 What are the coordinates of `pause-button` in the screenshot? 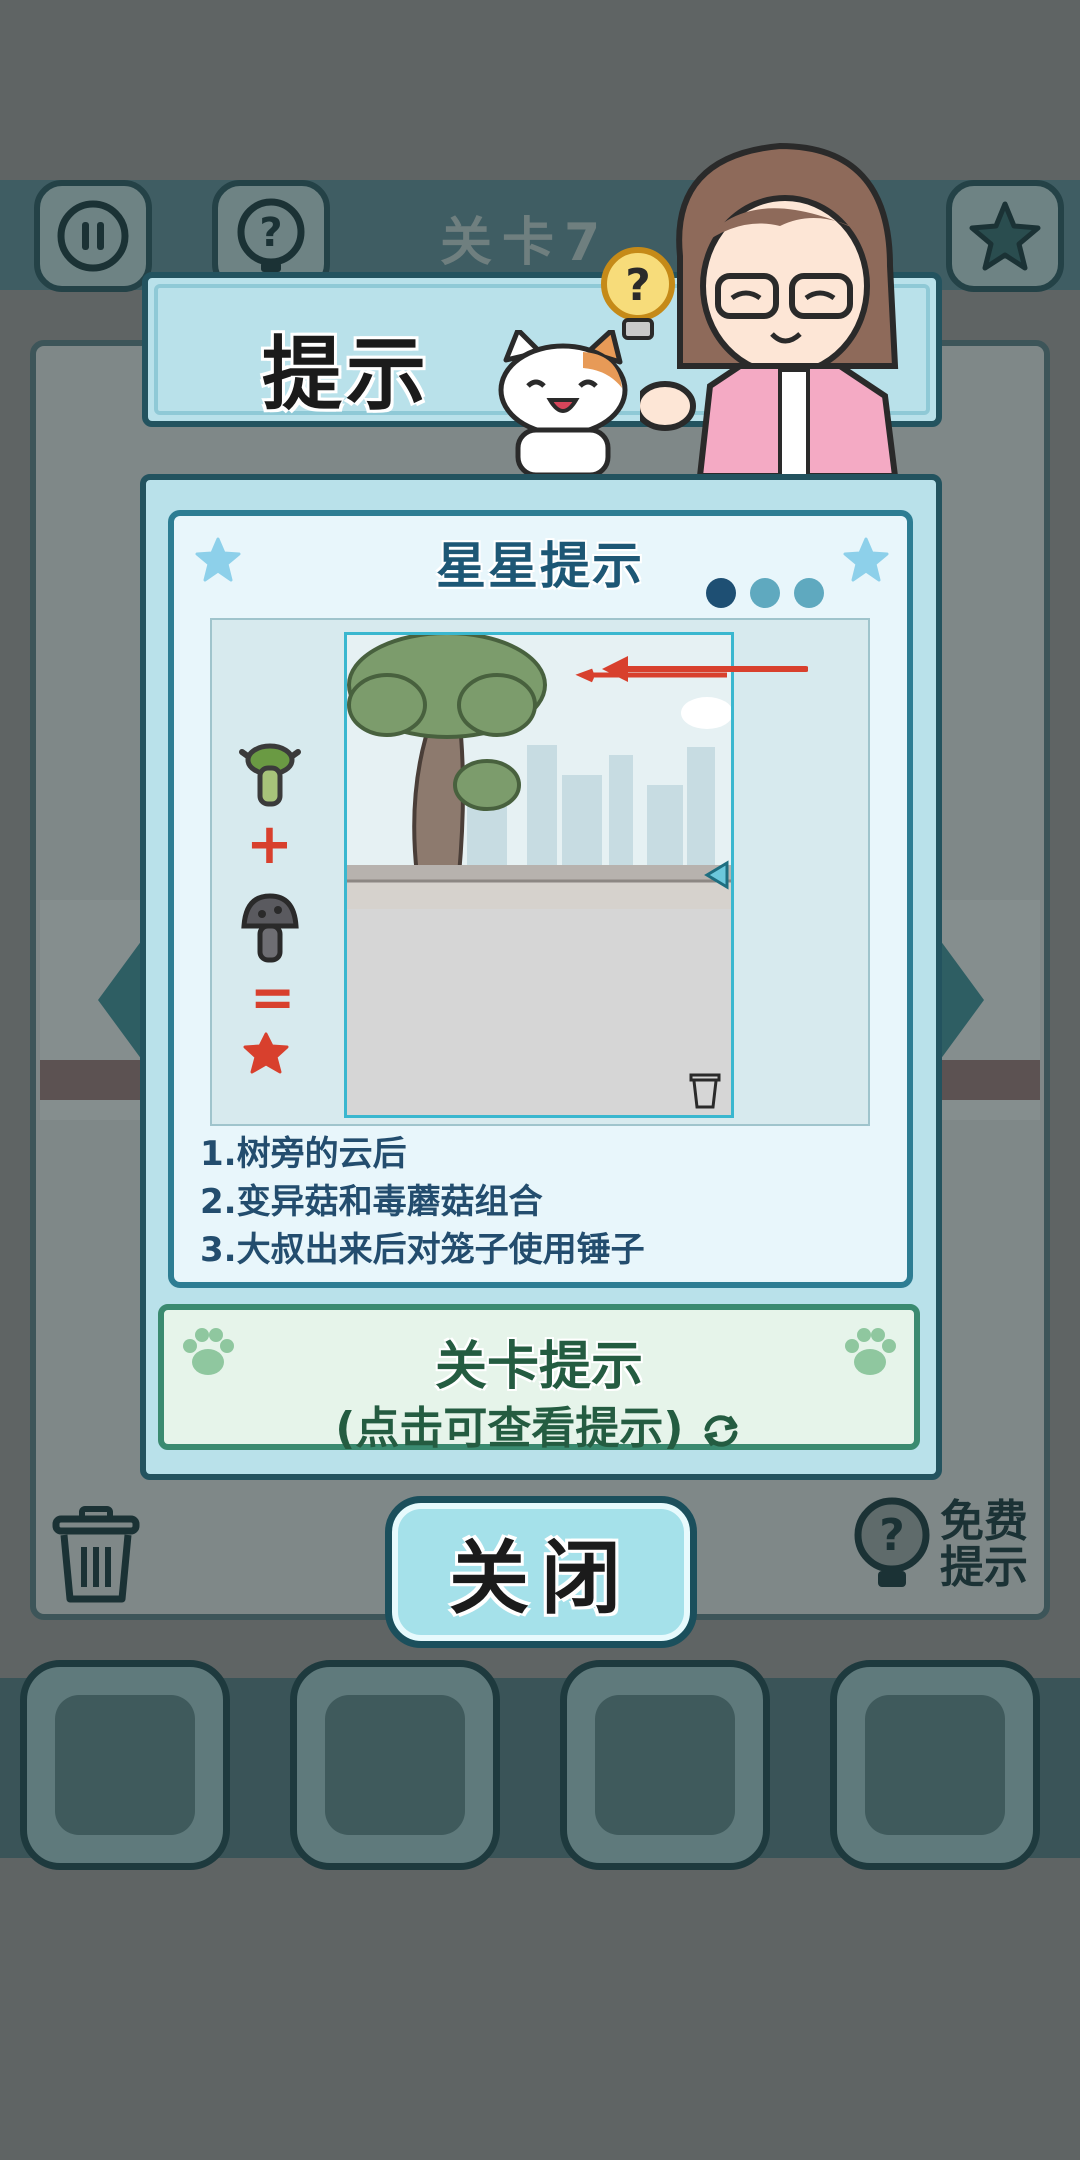 It's located at (93, 236).